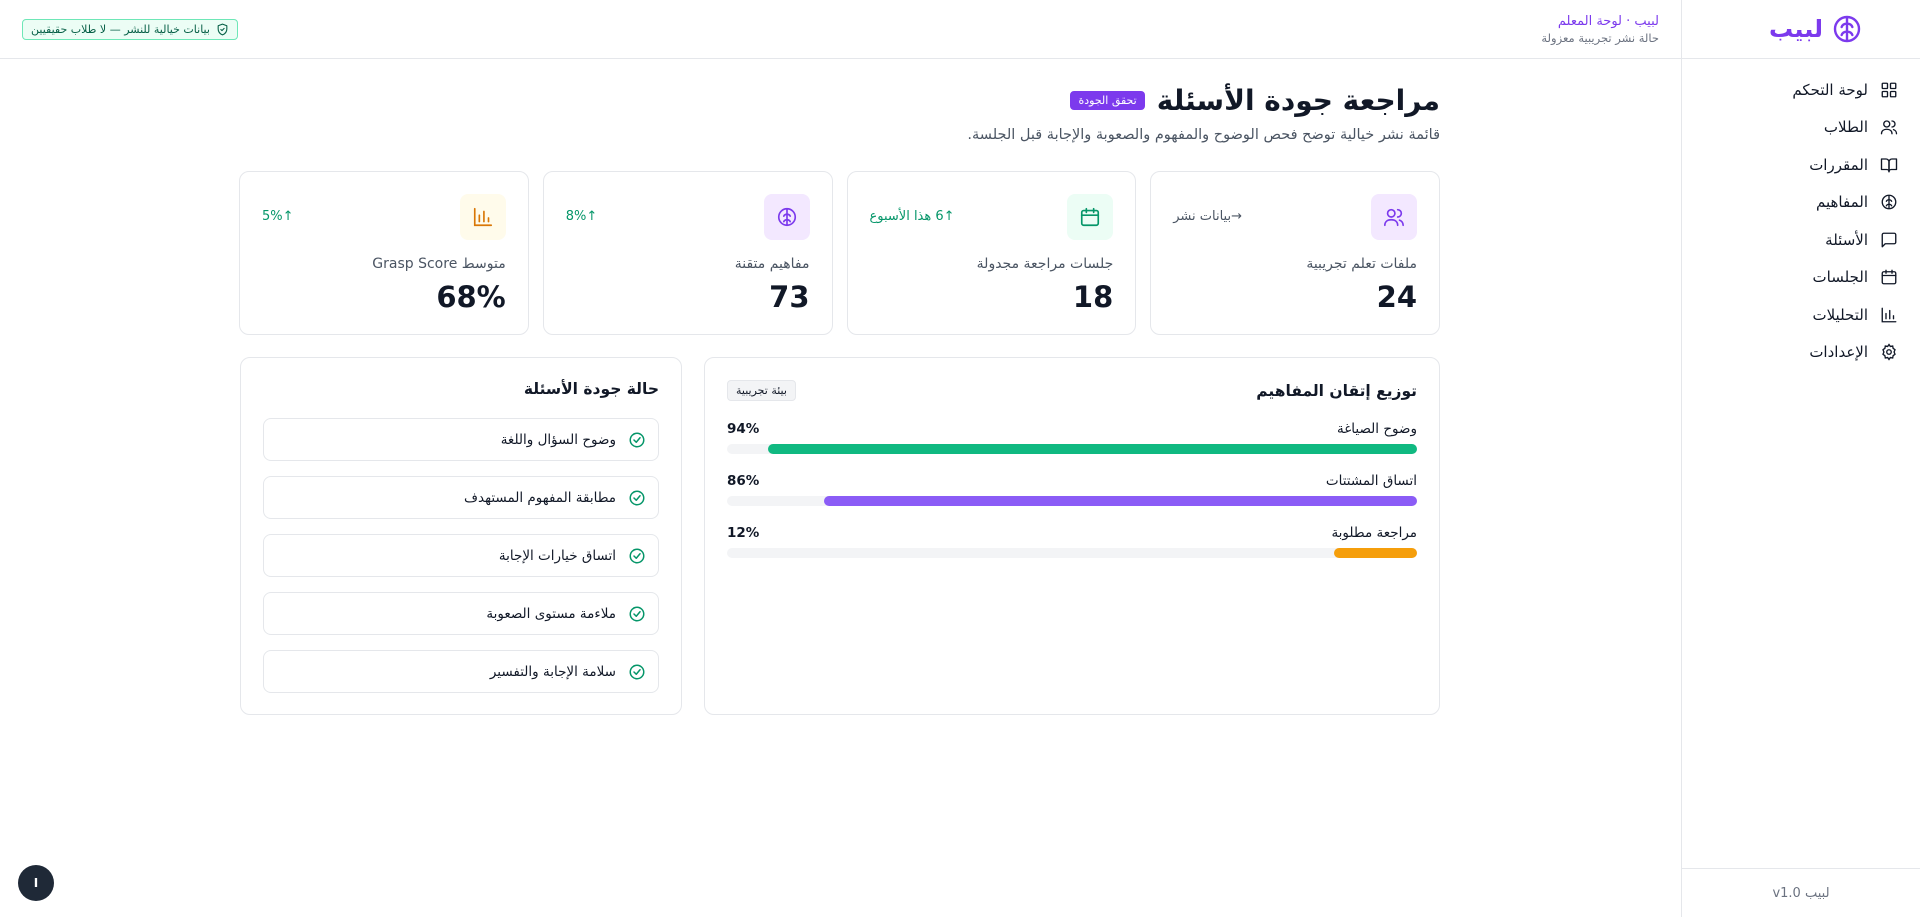  Describe the element at coordinates (222, 29) in the screenshot. I see `shield-check-icon` at that location.